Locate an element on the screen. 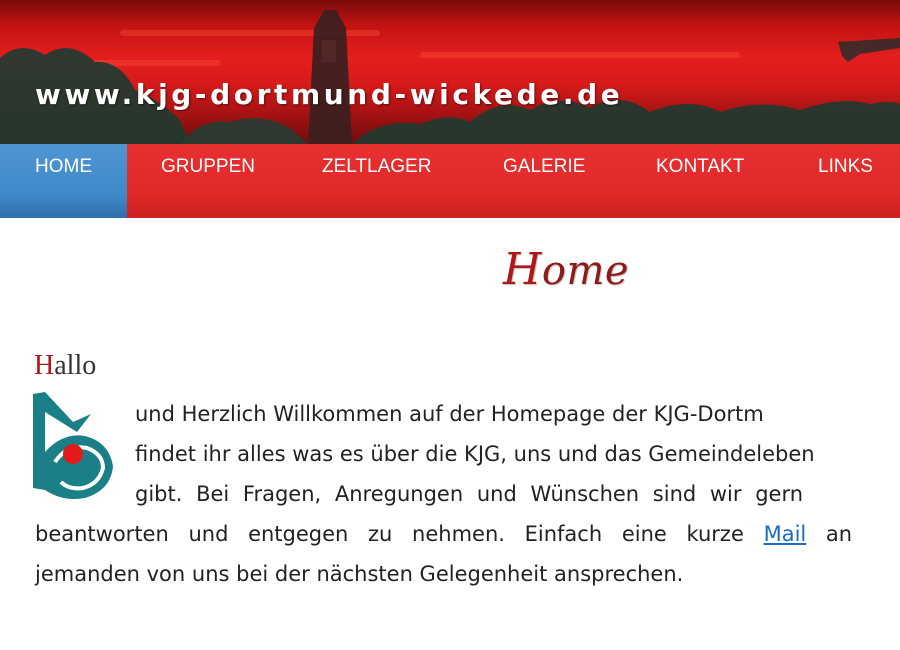  greeting-heading: Hallo is located at coordinates (65, 366).